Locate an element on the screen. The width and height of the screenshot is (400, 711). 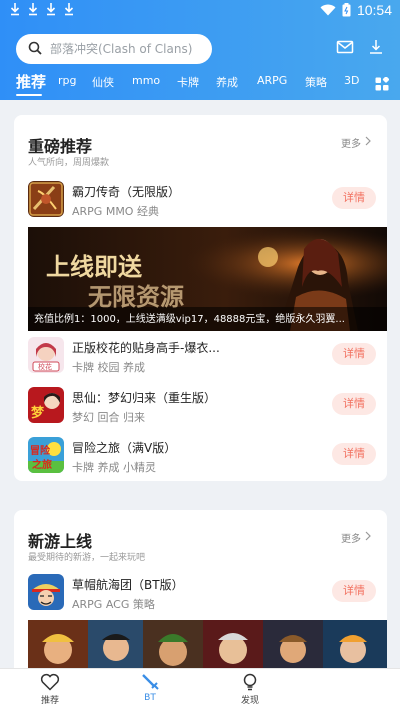
bottom-navigation: 推荐 BT 发现 is located at coordinates (200, 689).